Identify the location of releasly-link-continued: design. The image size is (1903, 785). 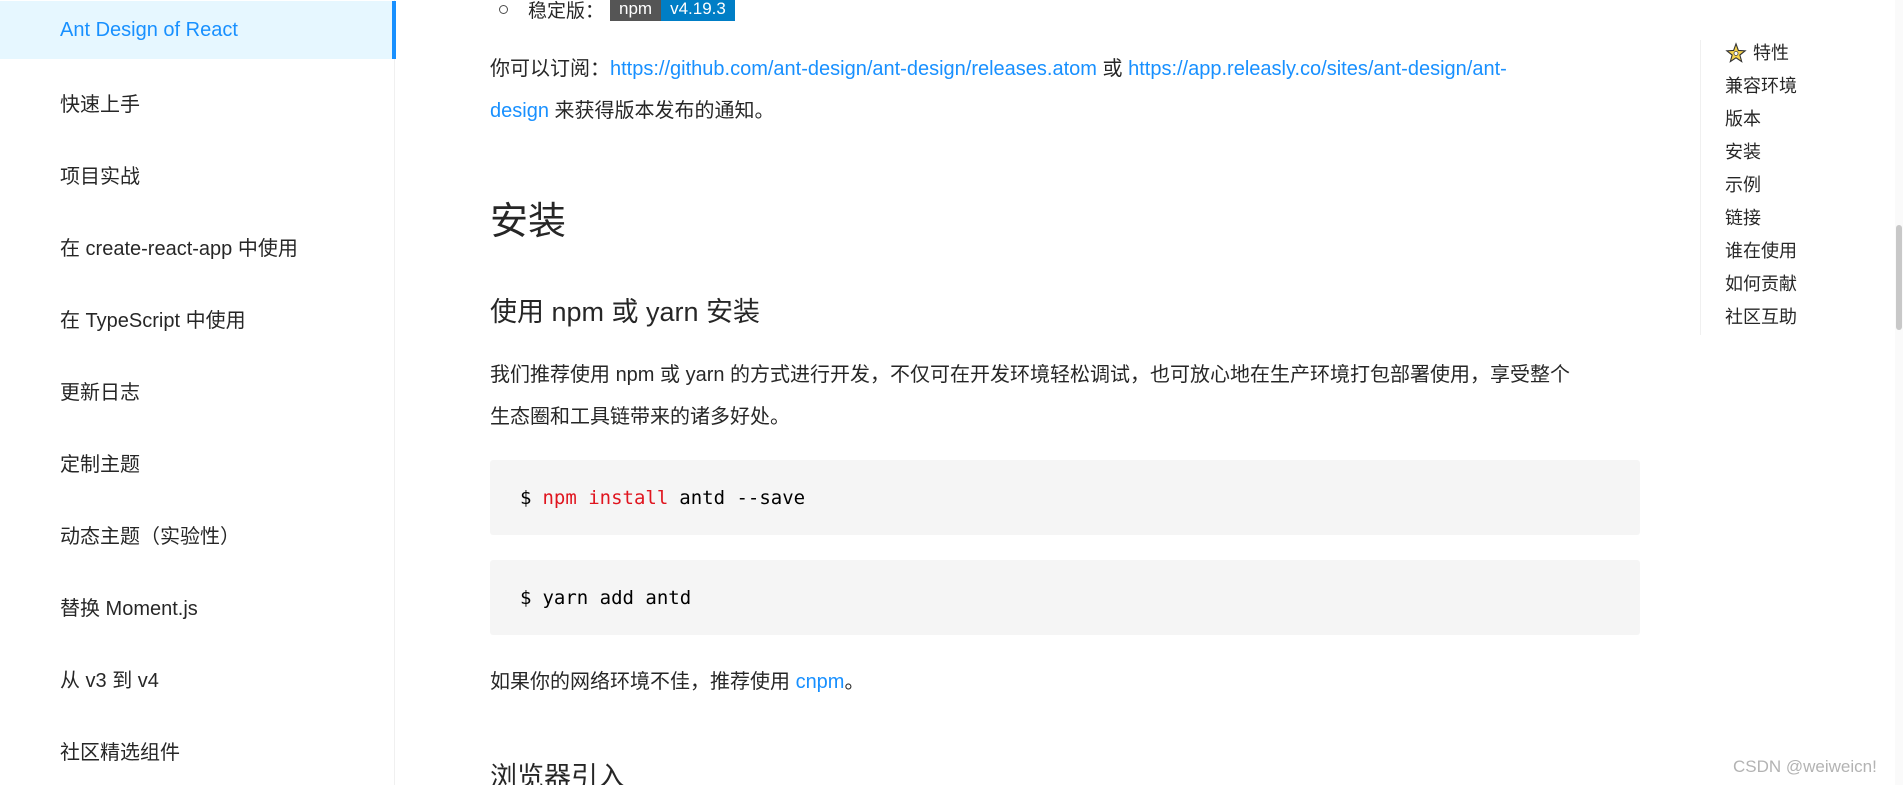
(519, 111).